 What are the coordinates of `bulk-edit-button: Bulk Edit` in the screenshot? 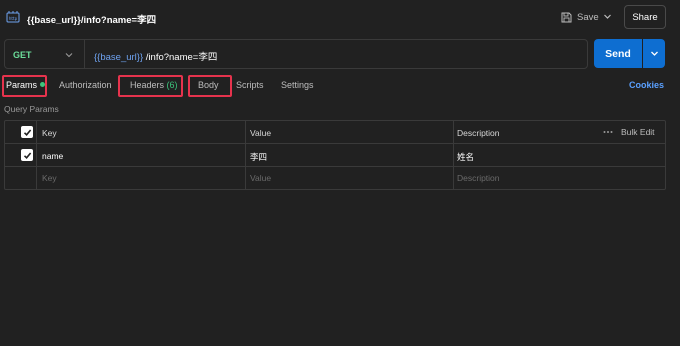 It's located at (638, 132).